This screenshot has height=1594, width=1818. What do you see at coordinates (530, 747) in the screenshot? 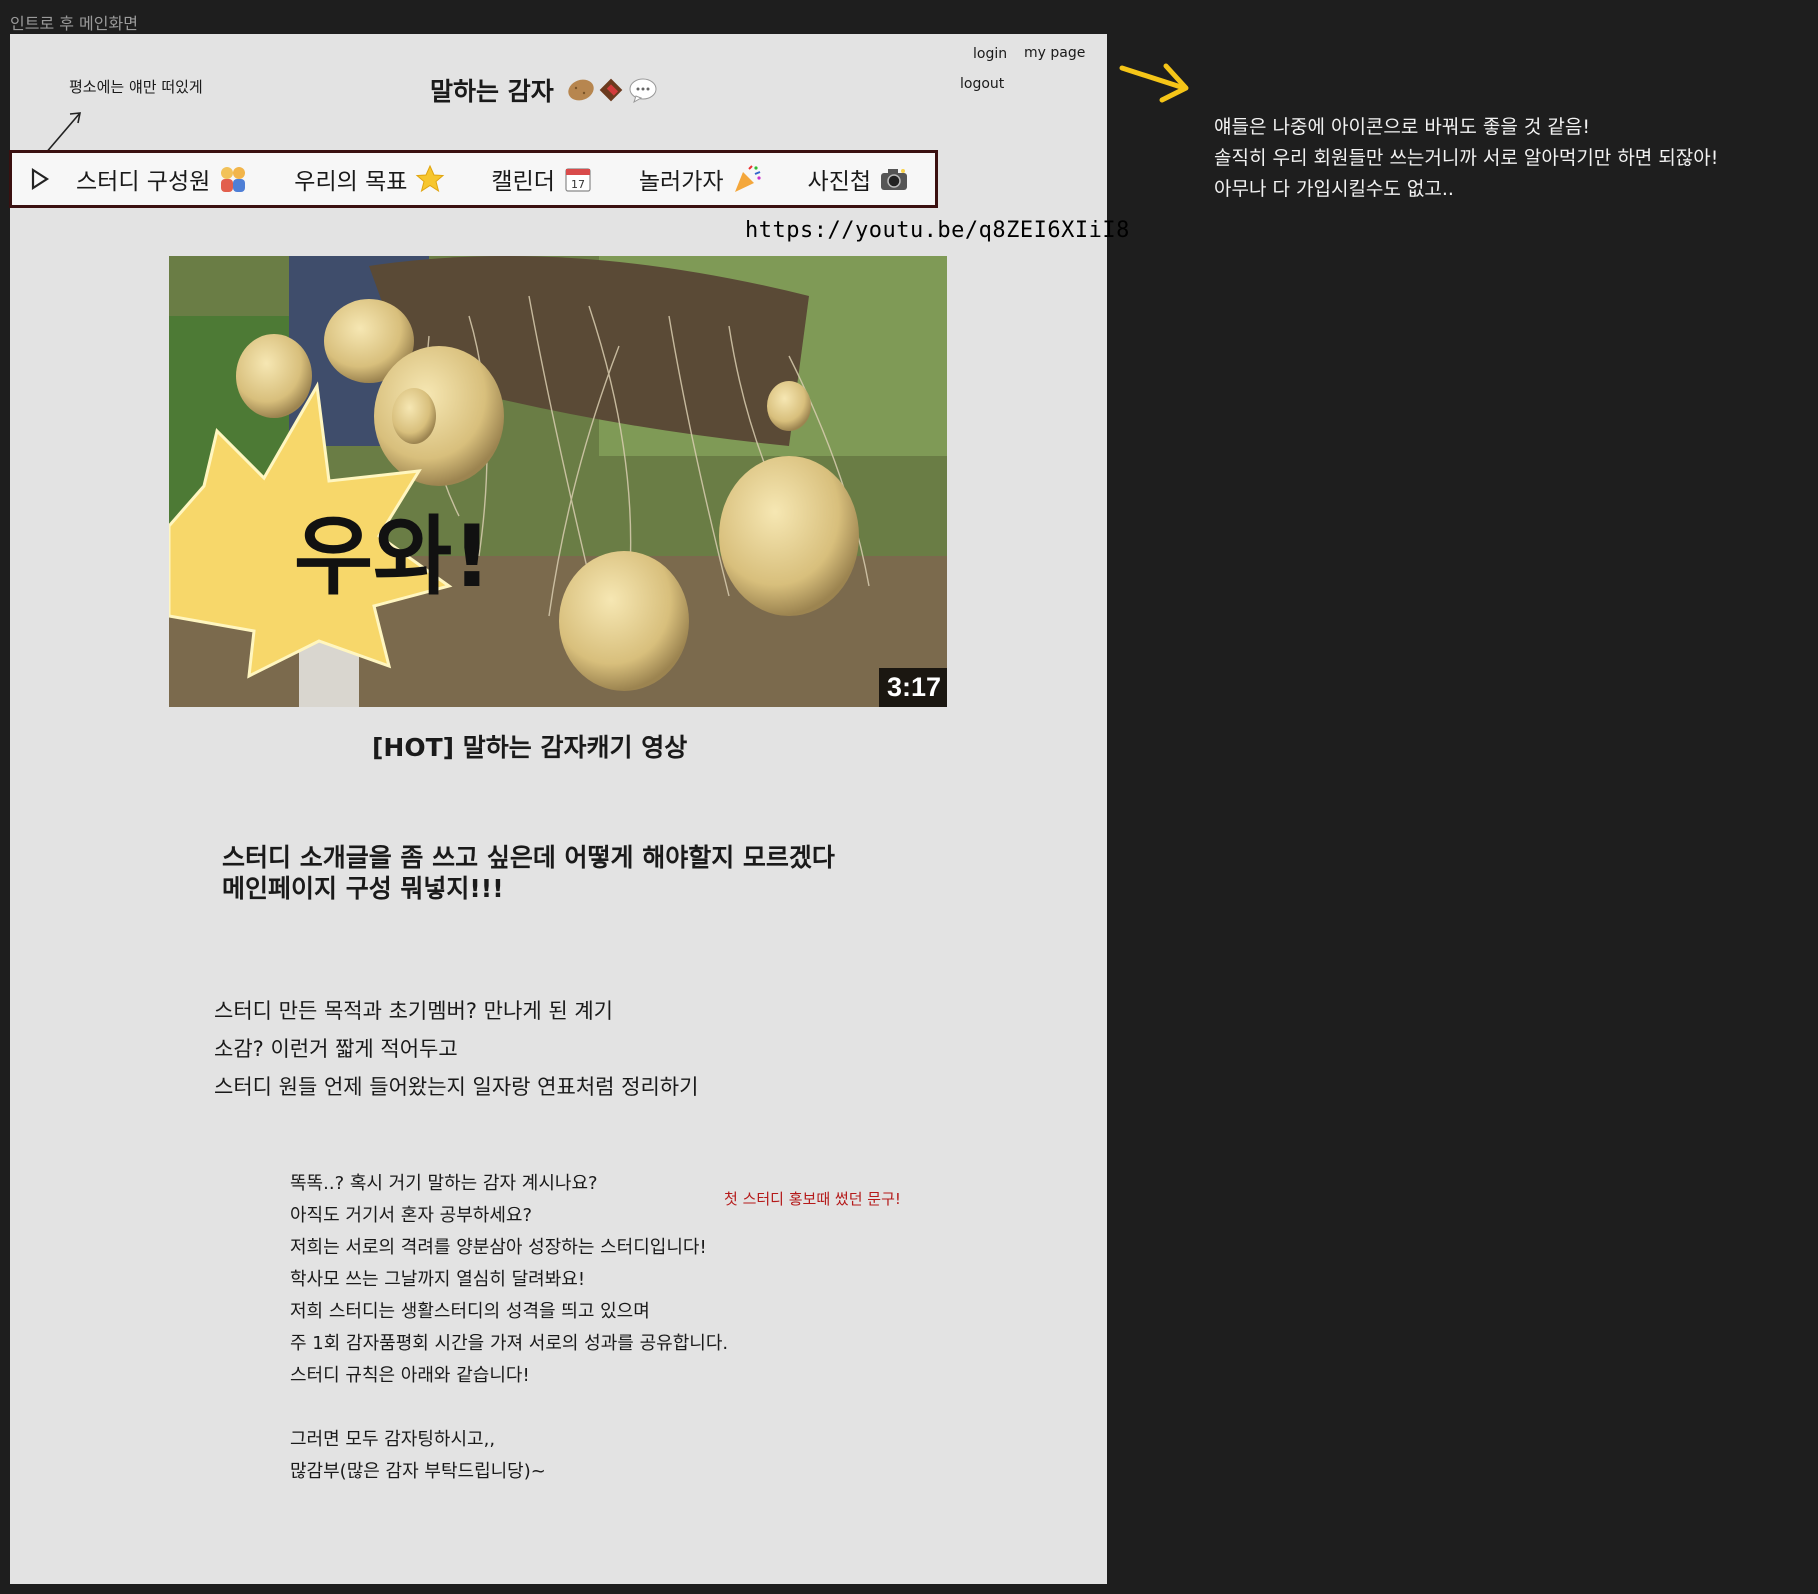
I see `video-caption: [HOT] 말하는 감자캐기 영상` at bounding box center [530, 747].